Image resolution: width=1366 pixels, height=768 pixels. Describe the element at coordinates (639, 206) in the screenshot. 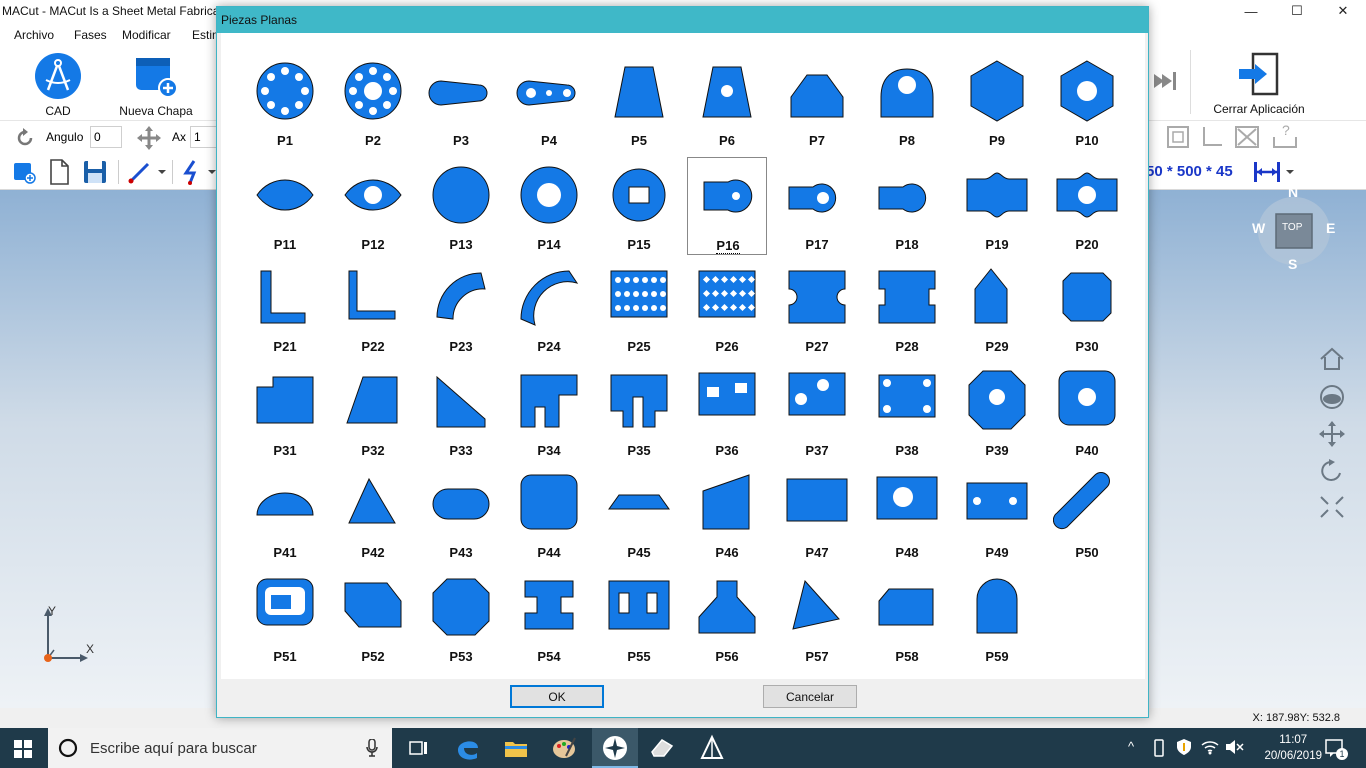

I see `piece-p15: P15` at that location.